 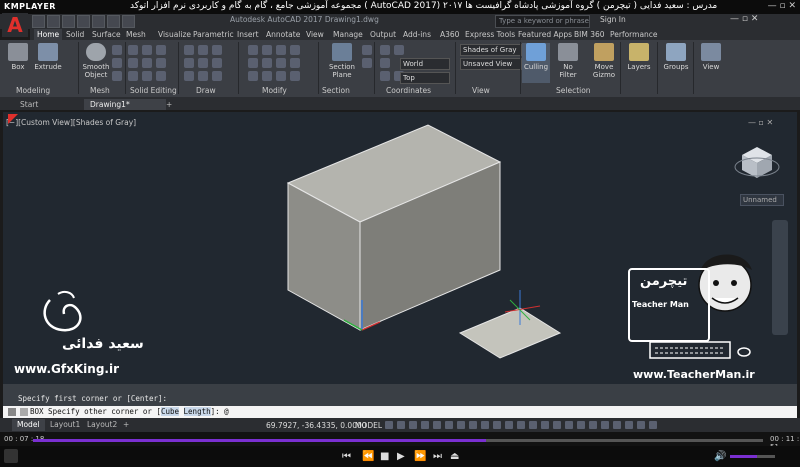 I want to click on ortho-icon, so click(x=413, y=425).